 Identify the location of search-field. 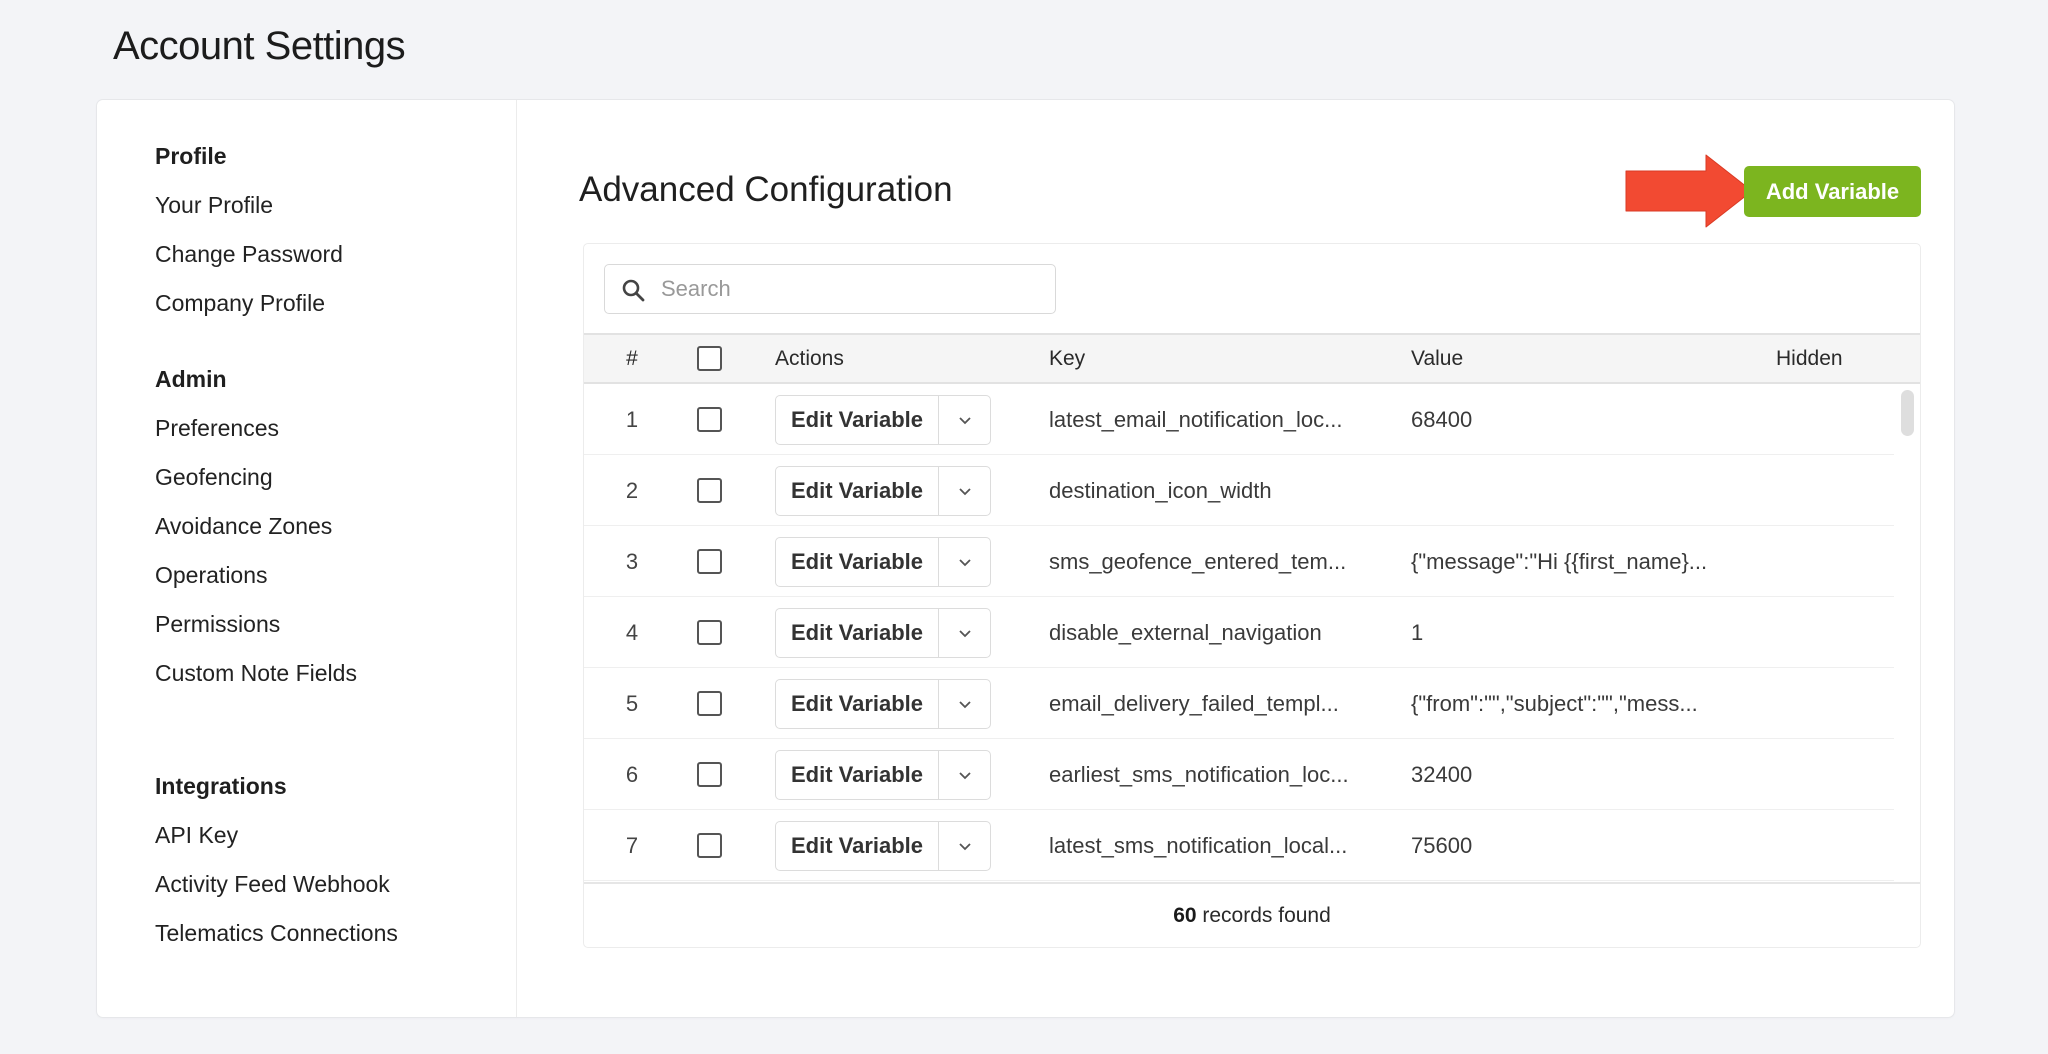
(830, 289).